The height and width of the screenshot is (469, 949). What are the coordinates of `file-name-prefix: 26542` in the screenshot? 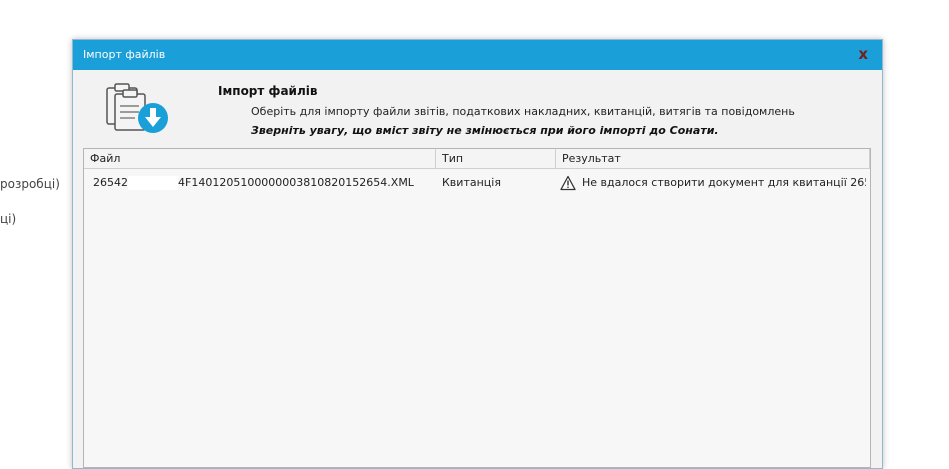 It's located at (110, 182).